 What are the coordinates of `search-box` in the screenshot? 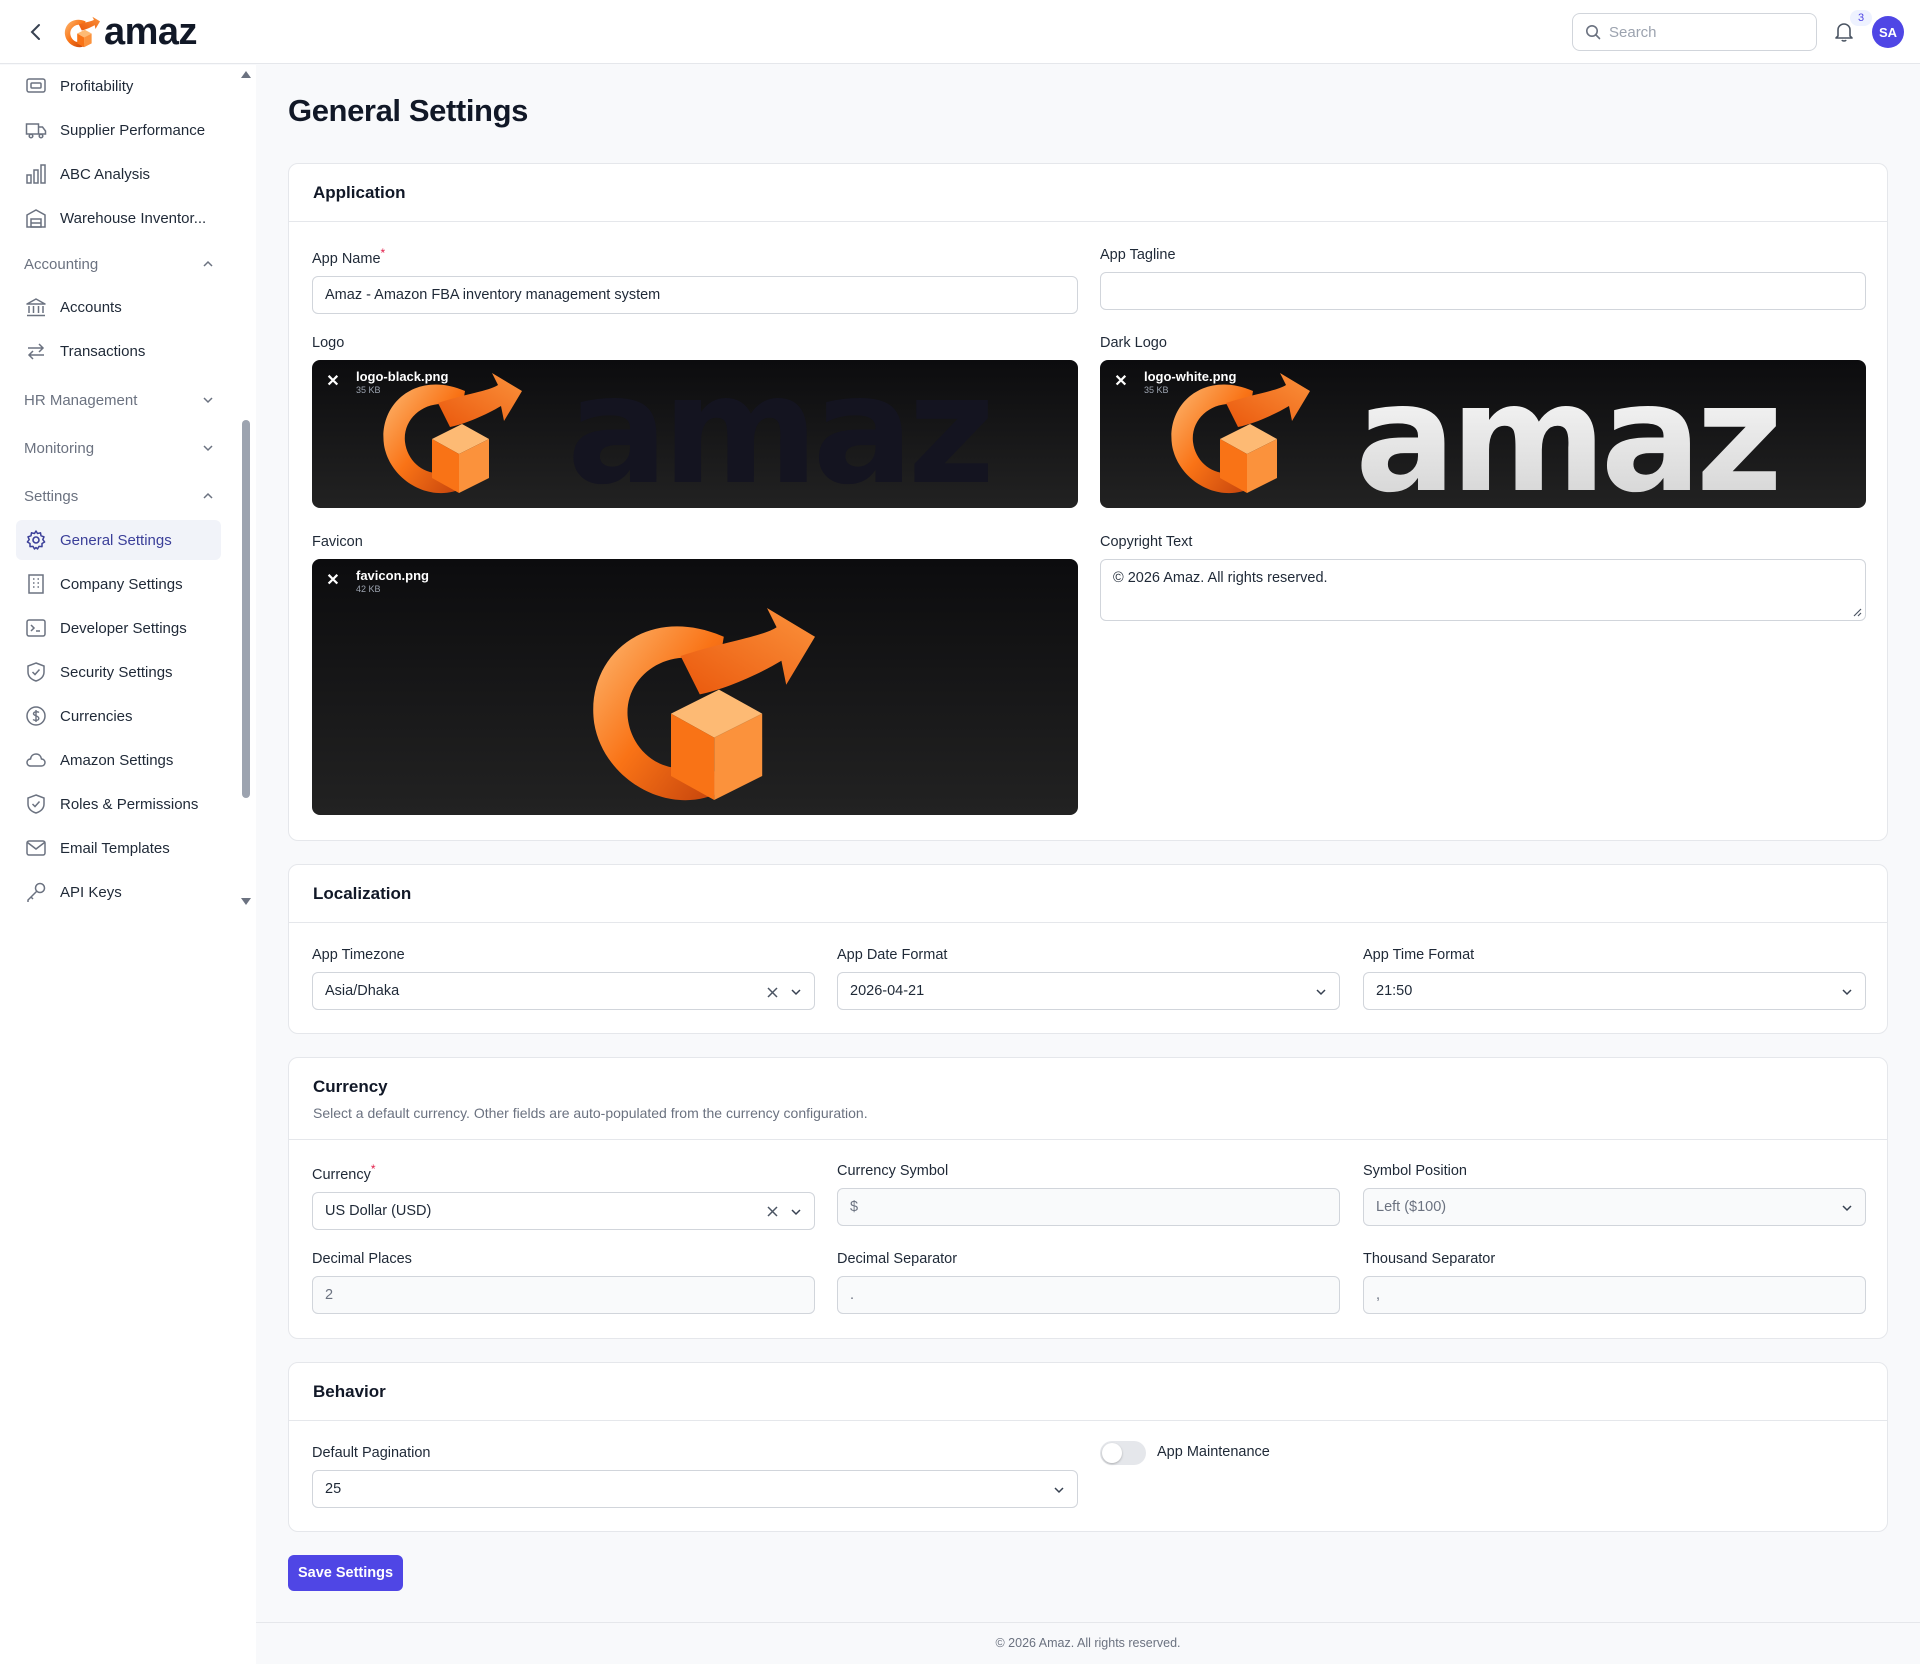 It's located at (1694, 32).